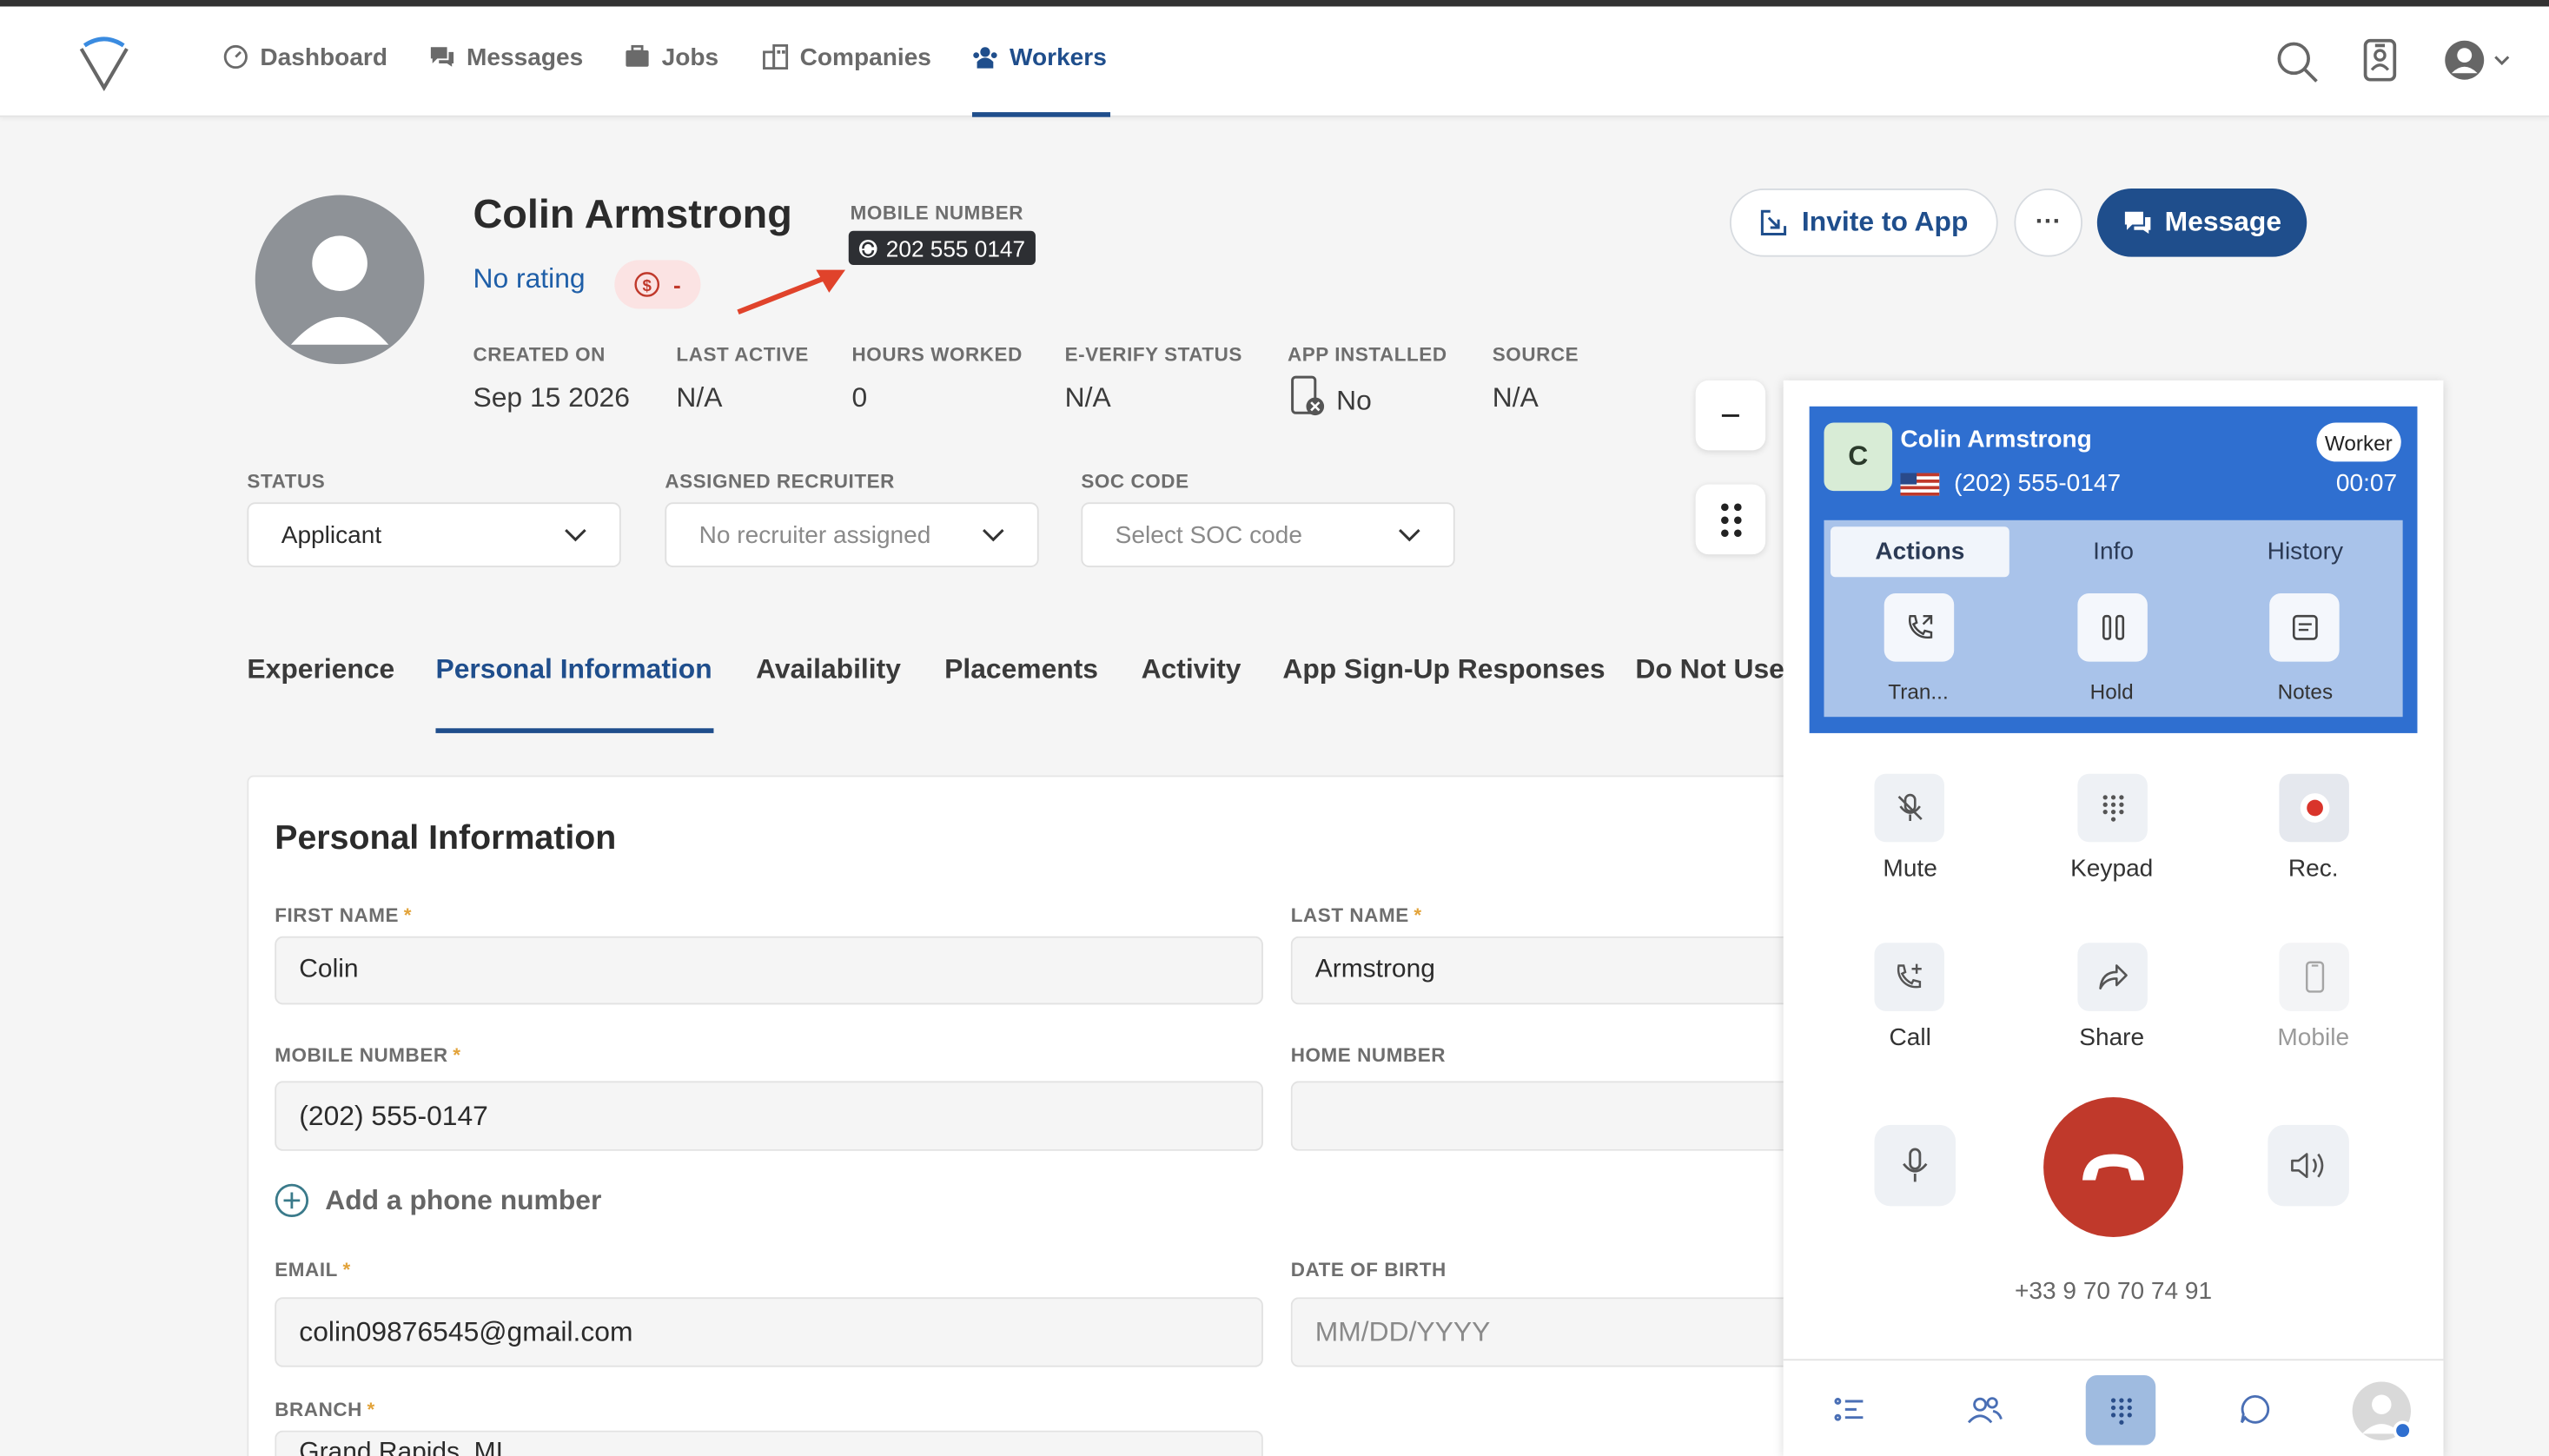 The width and height of the screenshot is (2549, 1456). Describe the element at coordinates (1444, 669) in the screenshot. I see `tab-app-sign-up-responses: App Sign-Up Responses` at that location.